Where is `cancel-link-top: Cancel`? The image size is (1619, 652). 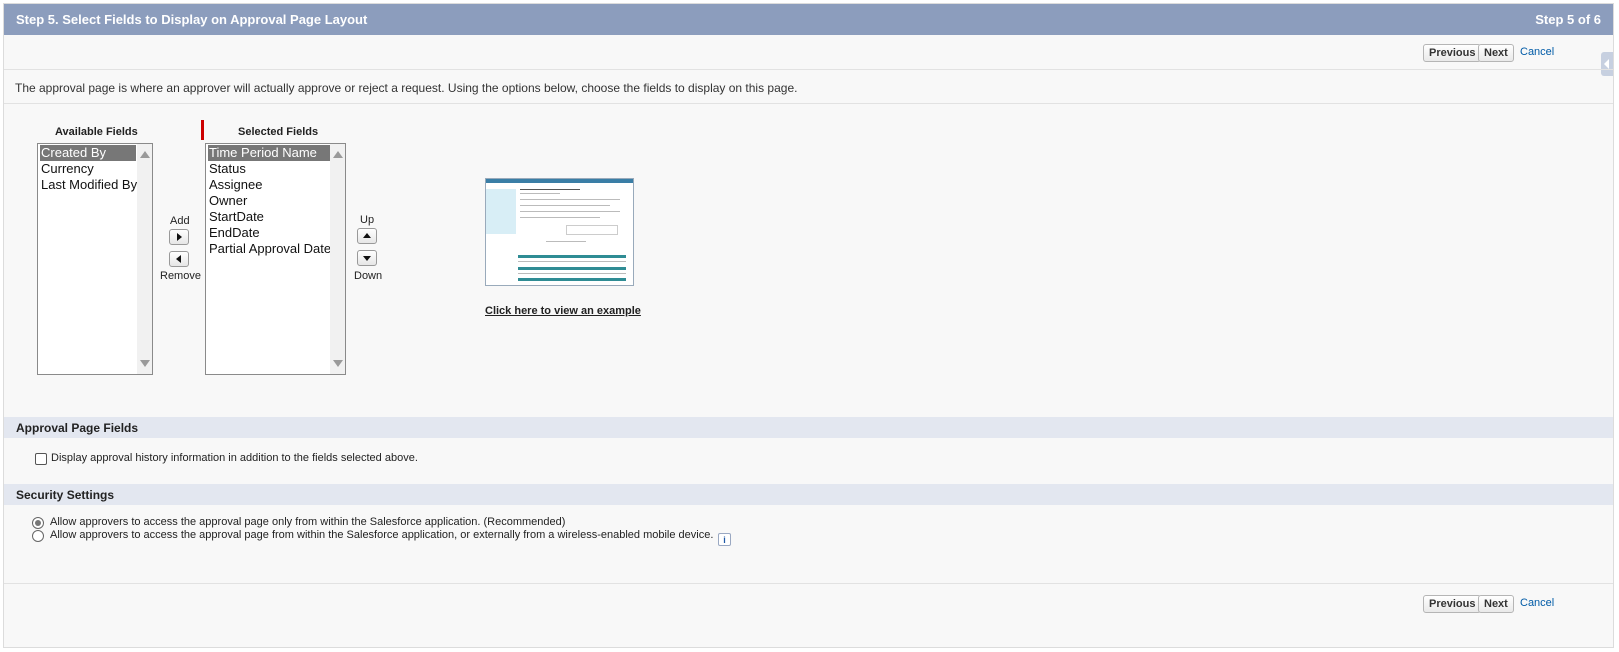
cancel-link-top: Cancel is located at coordinates (1537, 52).